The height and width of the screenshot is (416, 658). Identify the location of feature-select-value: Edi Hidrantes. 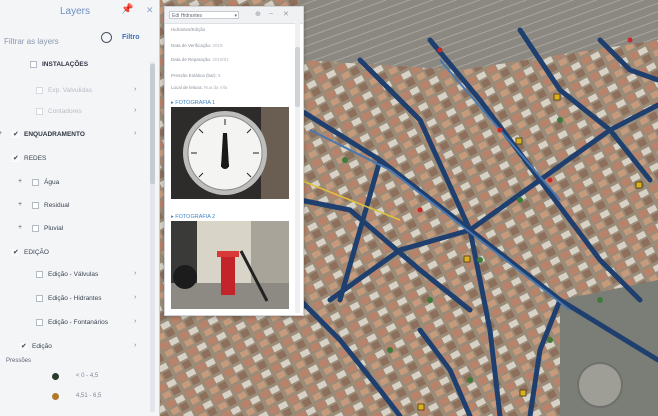
(187, 16).